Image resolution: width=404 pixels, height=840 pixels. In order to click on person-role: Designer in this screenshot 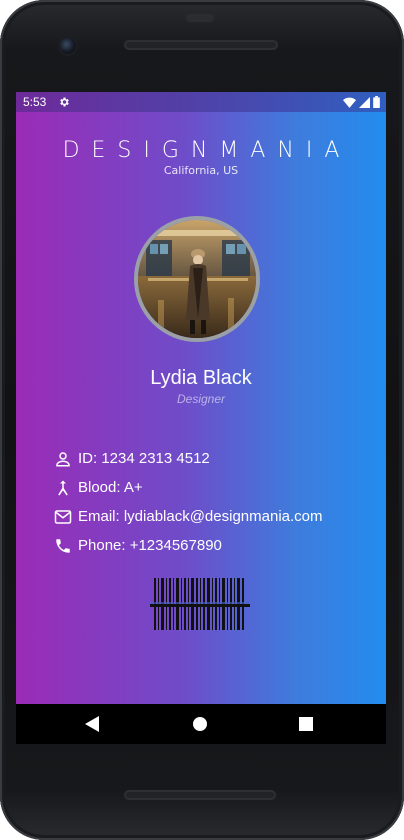, I will do `click(201, 399)`.